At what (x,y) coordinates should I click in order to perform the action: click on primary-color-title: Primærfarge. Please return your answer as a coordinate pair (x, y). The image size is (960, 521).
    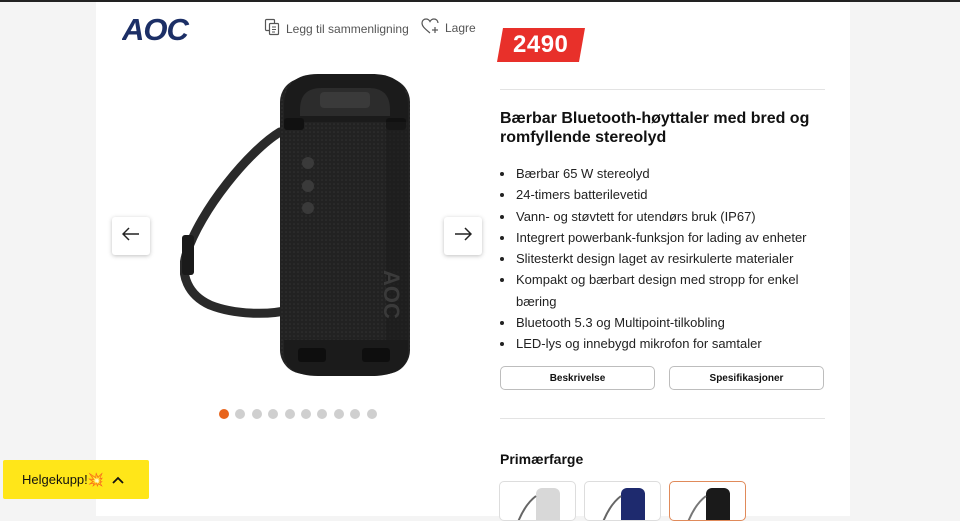
    Looking at the image, I should click on (542, 459).